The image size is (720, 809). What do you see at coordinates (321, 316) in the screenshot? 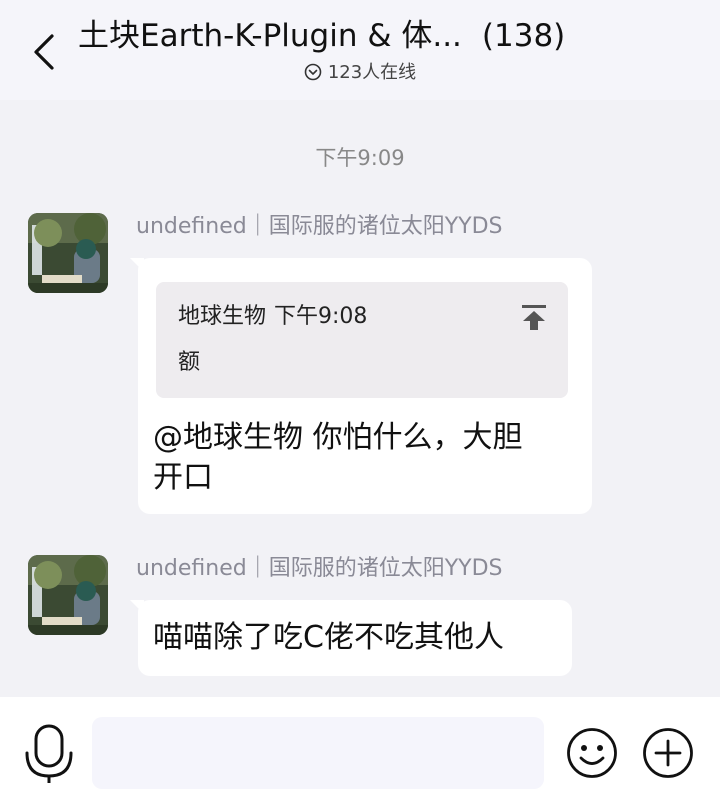
I see `quote-time: 下午9:08` at bounding box center [321, 316].